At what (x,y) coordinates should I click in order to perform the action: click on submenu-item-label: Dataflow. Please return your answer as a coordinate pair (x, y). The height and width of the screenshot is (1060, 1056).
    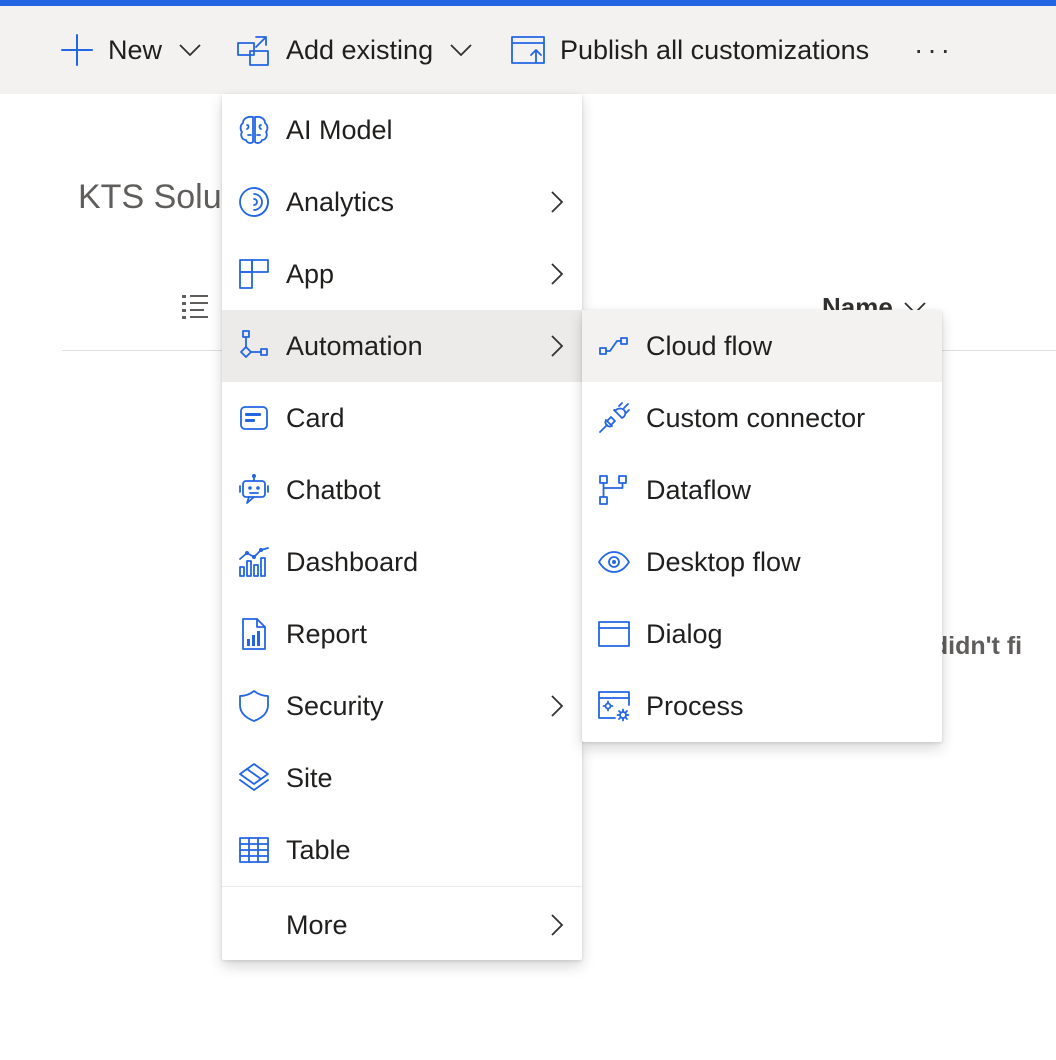
    Looking at the image, I should click on (699, 489).